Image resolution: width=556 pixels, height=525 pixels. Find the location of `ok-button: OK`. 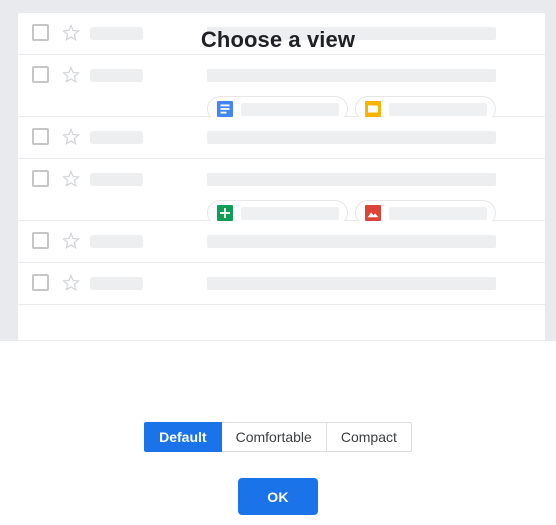

ok-button: OK is located at coordinates (278, 496).